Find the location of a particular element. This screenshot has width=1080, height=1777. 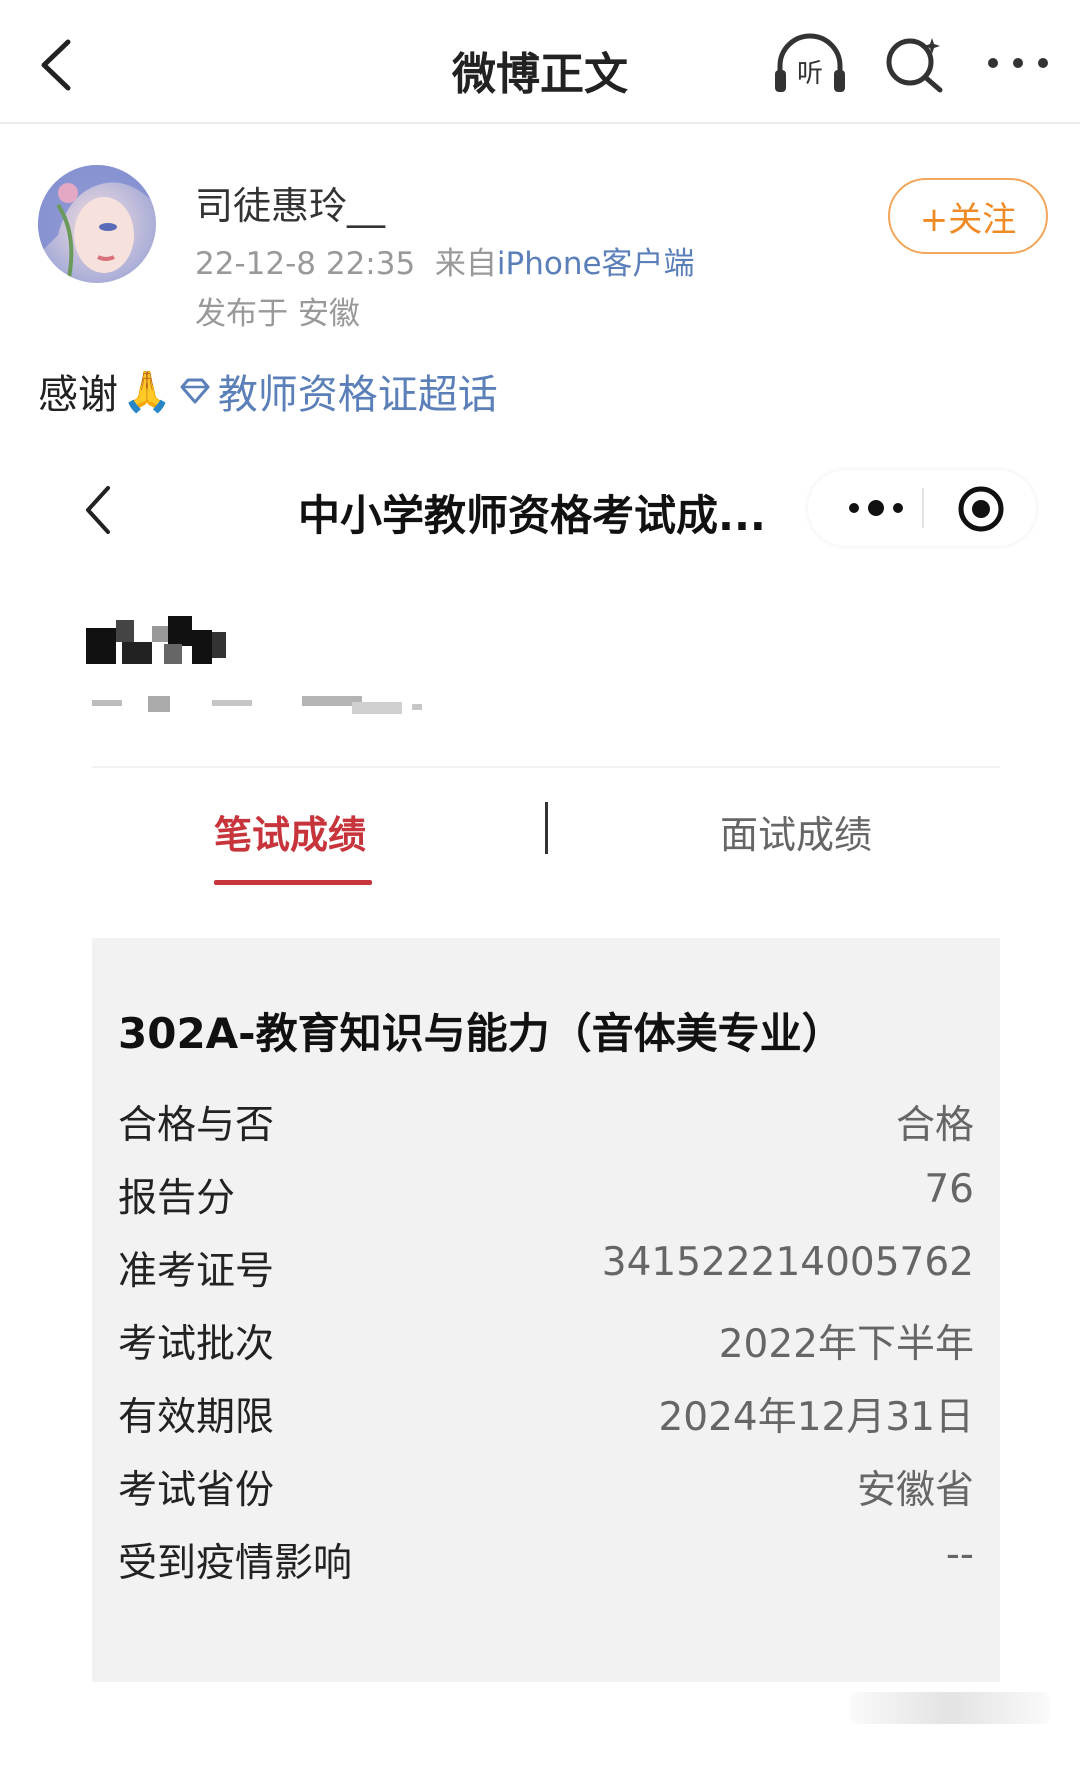

watermark is located at coordinates (950, 1708).